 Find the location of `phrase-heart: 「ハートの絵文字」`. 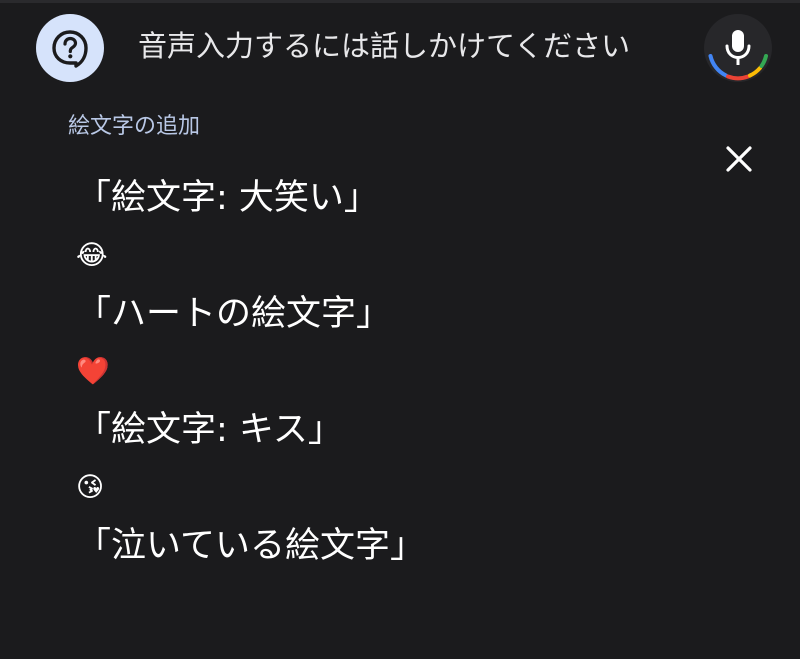

phrase-heart: 「ハートの絵文字」 is located at coordinates (234, 314).